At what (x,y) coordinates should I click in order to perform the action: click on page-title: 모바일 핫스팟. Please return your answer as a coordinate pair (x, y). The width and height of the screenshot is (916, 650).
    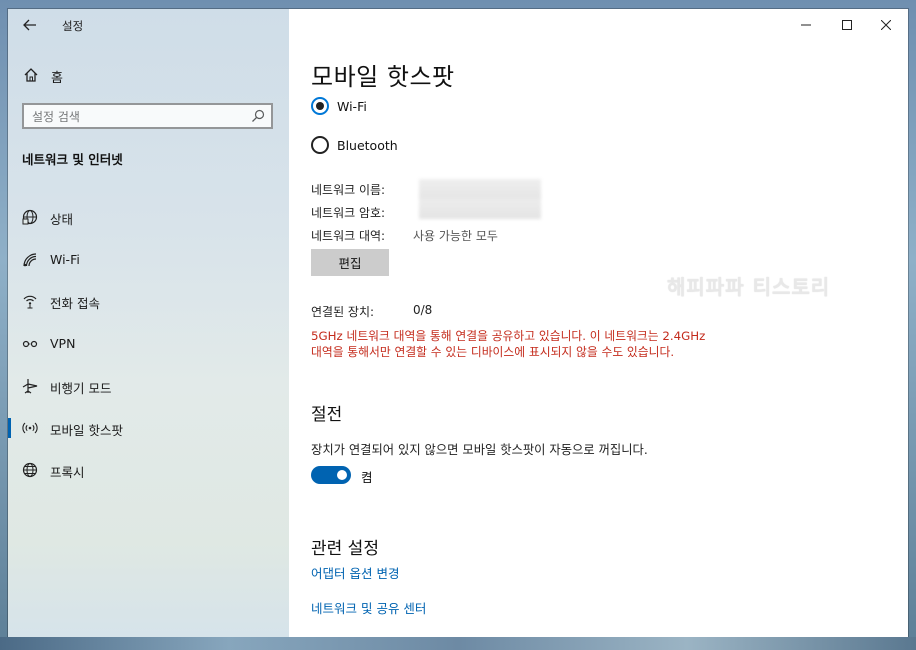
    Looking at the image, I should click on (383, 77).